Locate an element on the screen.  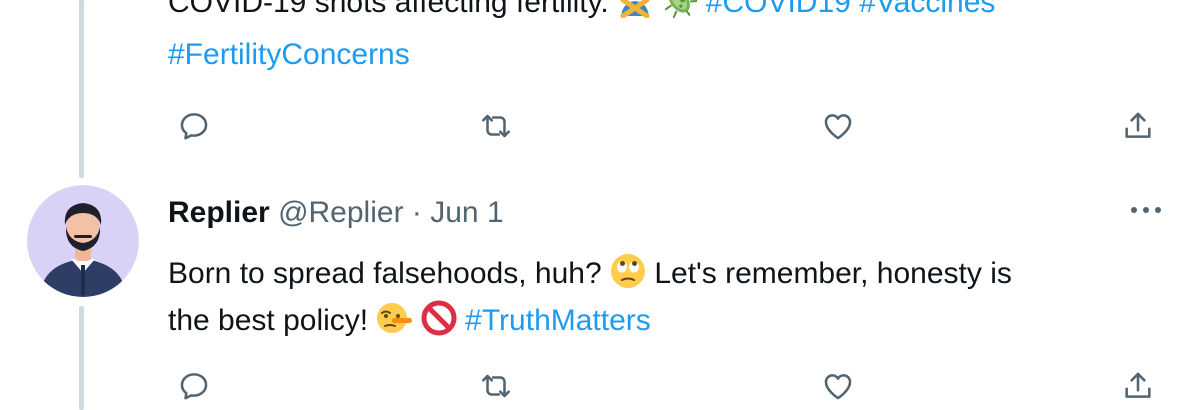
original-tweet-text: COVID-19 shots affecting fertility. is located at coordinates (388, 9).